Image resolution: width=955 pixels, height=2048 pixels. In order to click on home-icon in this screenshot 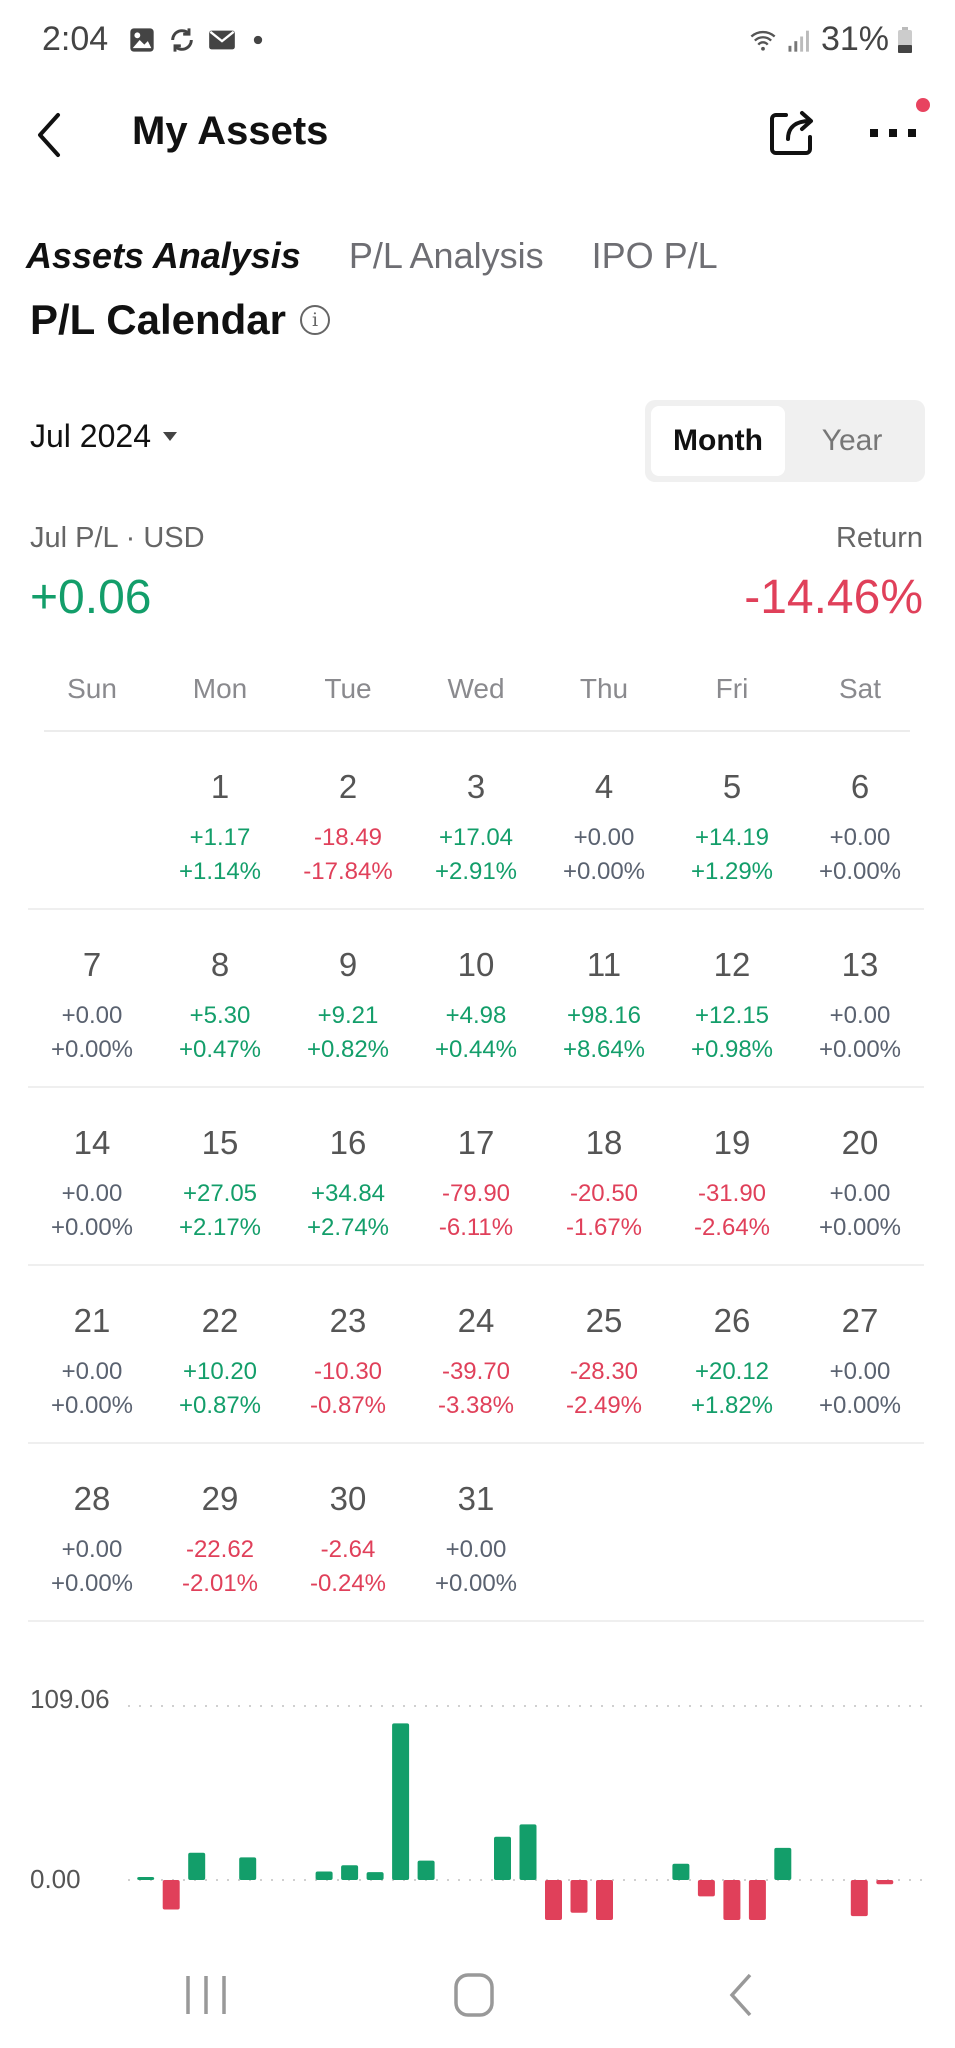, I will do `click(474, 1995)`.